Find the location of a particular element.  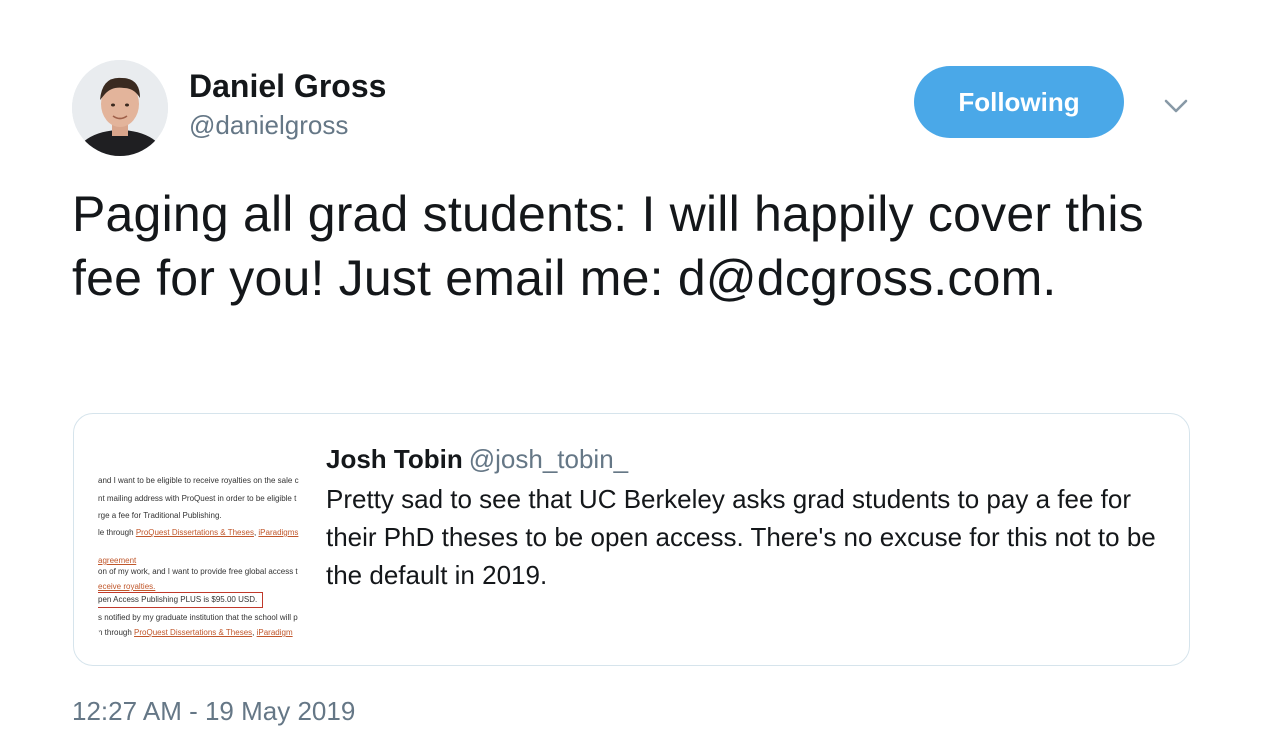

thumbnail-link: iParadigm is located at coordinates (274, 632).